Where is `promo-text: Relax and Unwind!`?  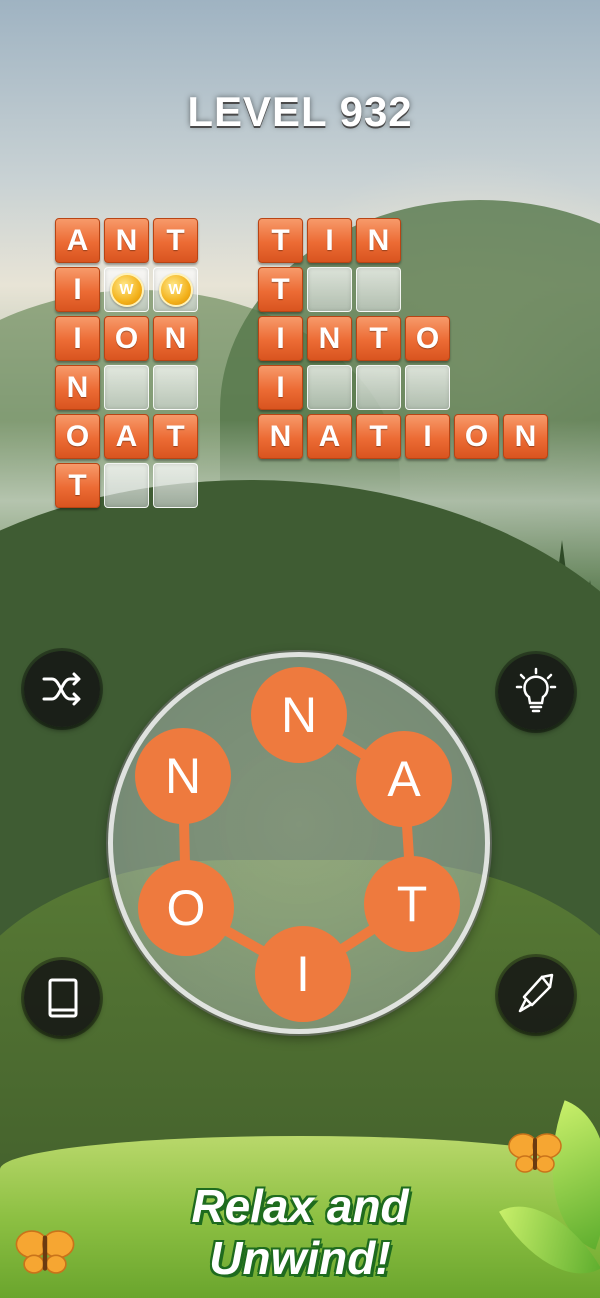 promo-text: Relax and Unwind! is located at coordinates (300, 1232).